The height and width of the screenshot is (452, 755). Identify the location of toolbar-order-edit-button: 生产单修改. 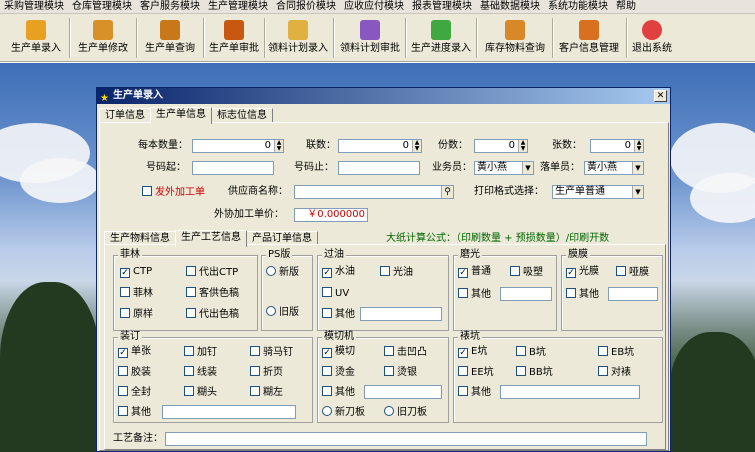
(103, 38).